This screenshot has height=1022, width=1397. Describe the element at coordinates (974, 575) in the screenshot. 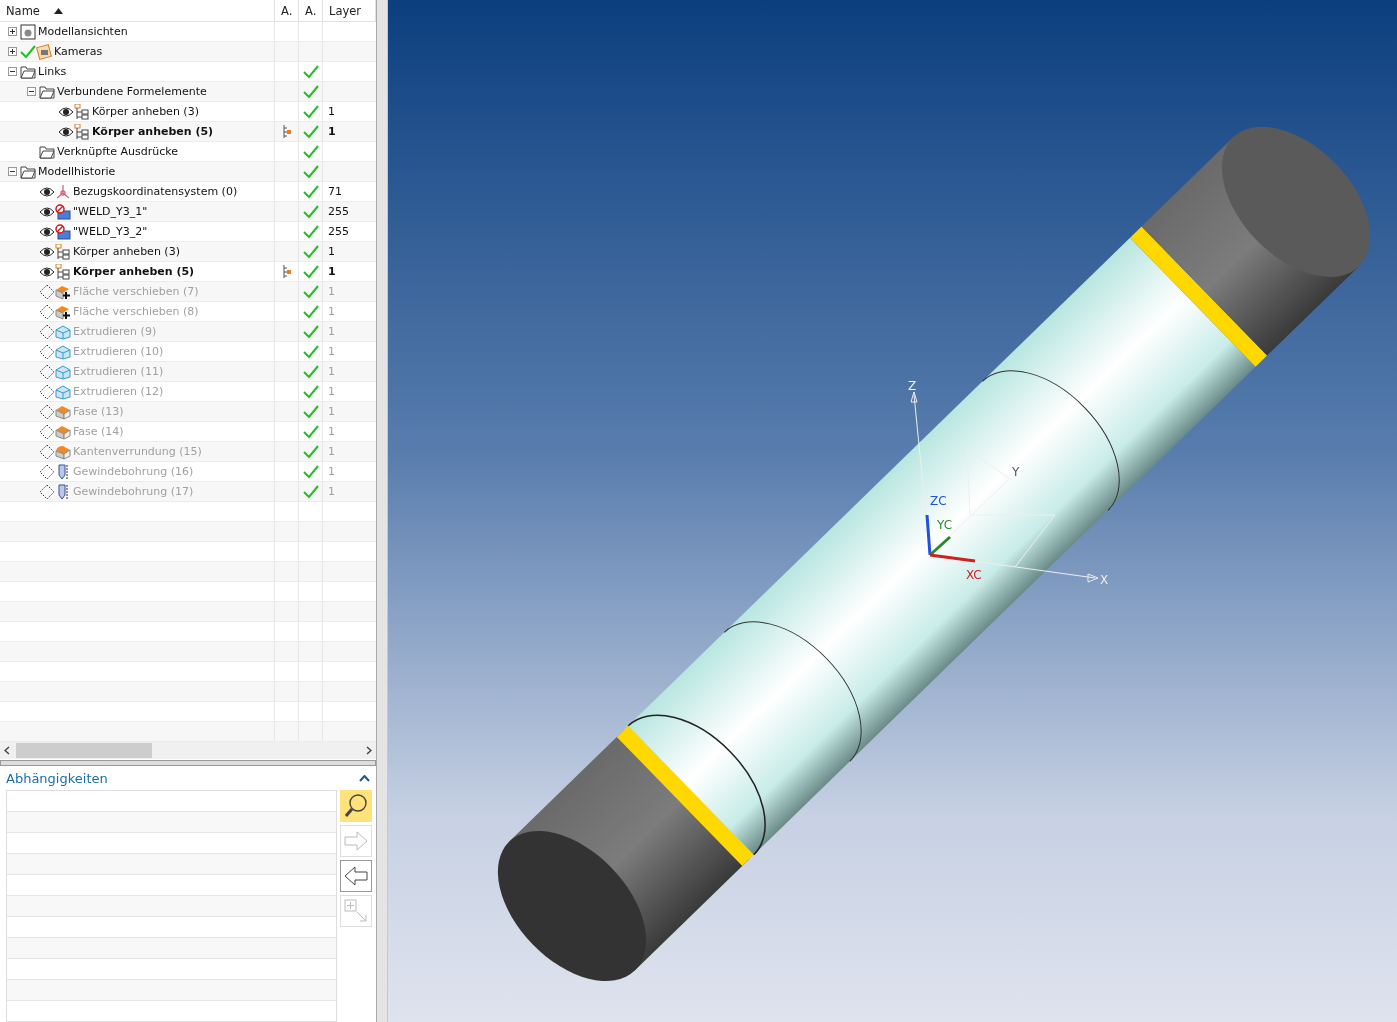

I see `axis-label: XC` at that location.